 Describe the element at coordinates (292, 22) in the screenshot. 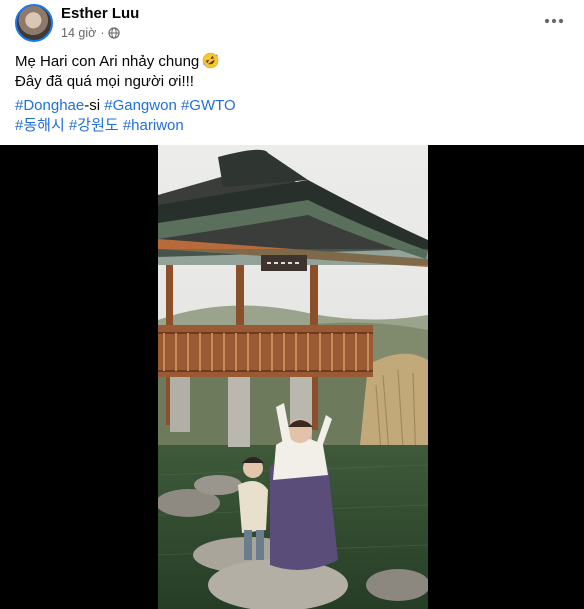

I see `post-header: Esther Luu 14 giờ ·` at that location.